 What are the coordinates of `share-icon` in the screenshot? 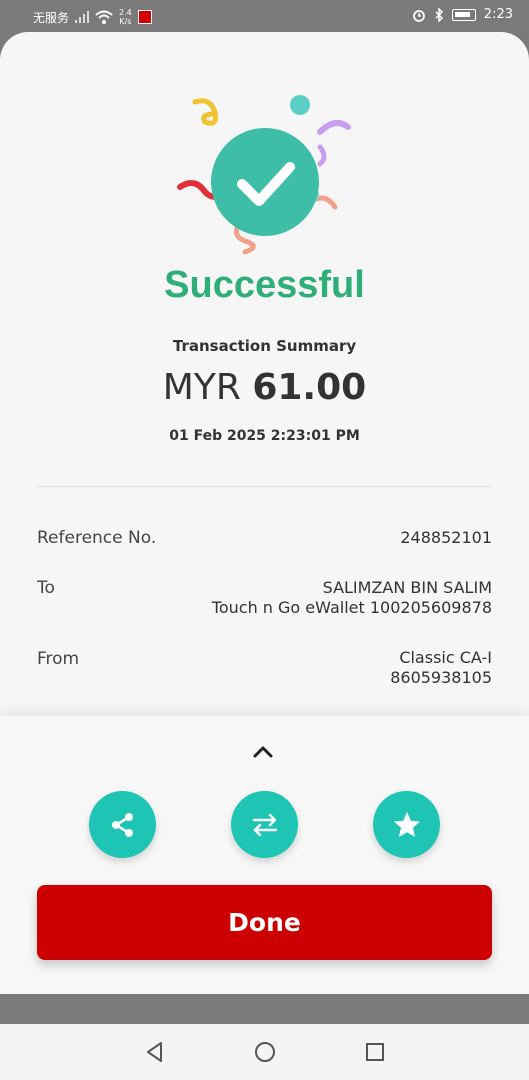 It's located at (122, 824).